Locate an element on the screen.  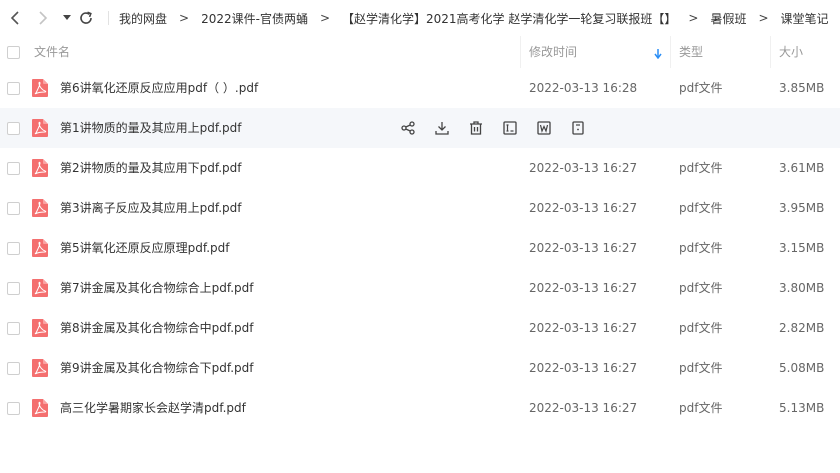
file-name: 第6讲氧化还原反应应用pdf（ ）.pdf is located at coordinates (159, 88).